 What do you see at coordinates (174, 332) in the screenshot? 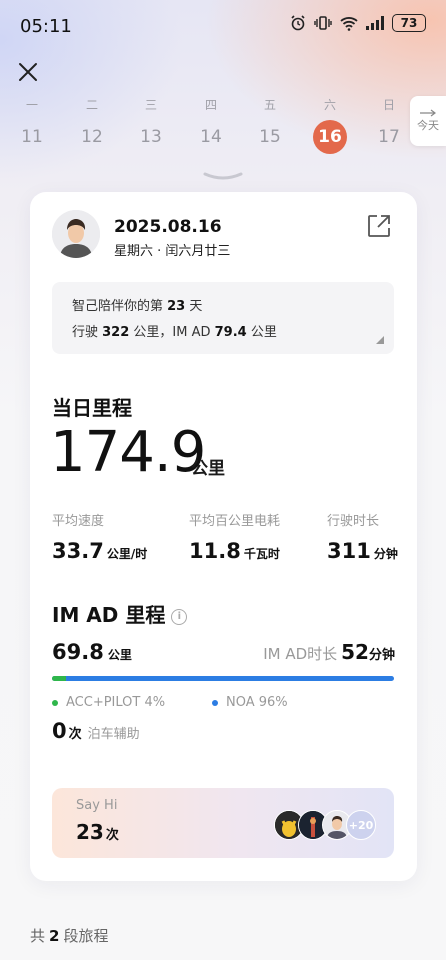
I see `drive-summary: 行驶 322 公里，IM AD 79.4 公里` at bounding box center [174, 332].